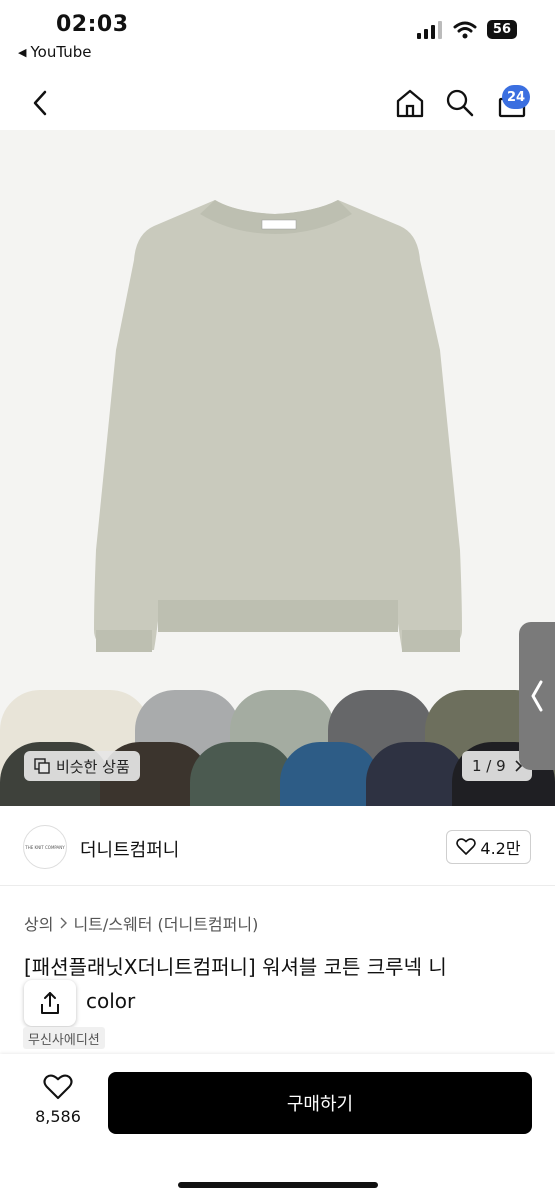  I want to click on back-to-app-link: ◀ YouTube, so click(54, 52).